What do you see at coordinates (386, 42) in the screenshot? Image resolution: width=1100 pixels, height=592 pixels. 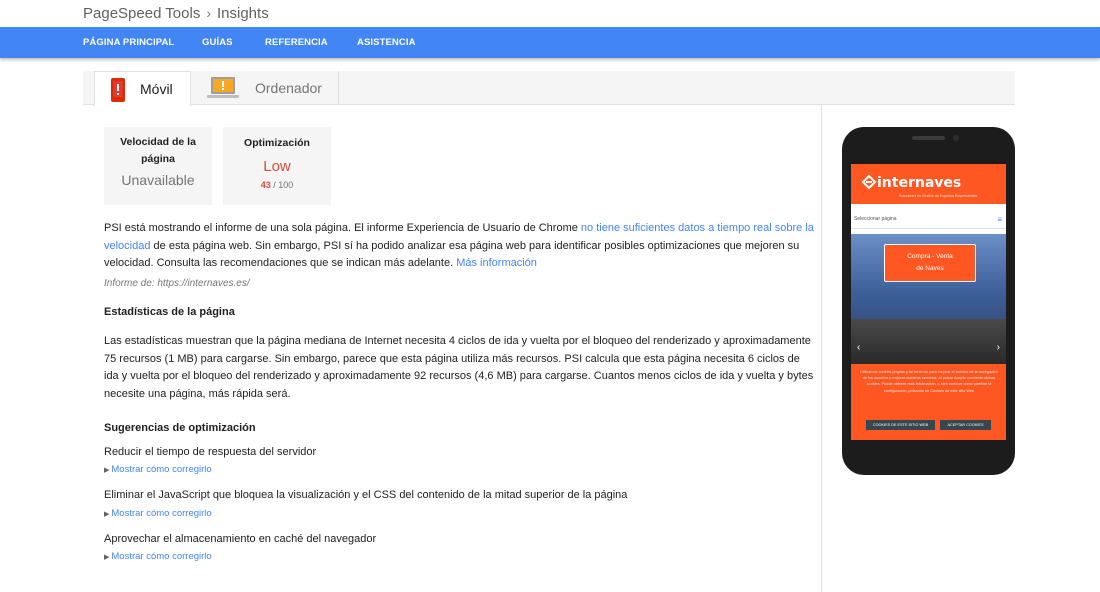 I see `nav-support: ASISTENCIA` at bounding box center [386, 42].